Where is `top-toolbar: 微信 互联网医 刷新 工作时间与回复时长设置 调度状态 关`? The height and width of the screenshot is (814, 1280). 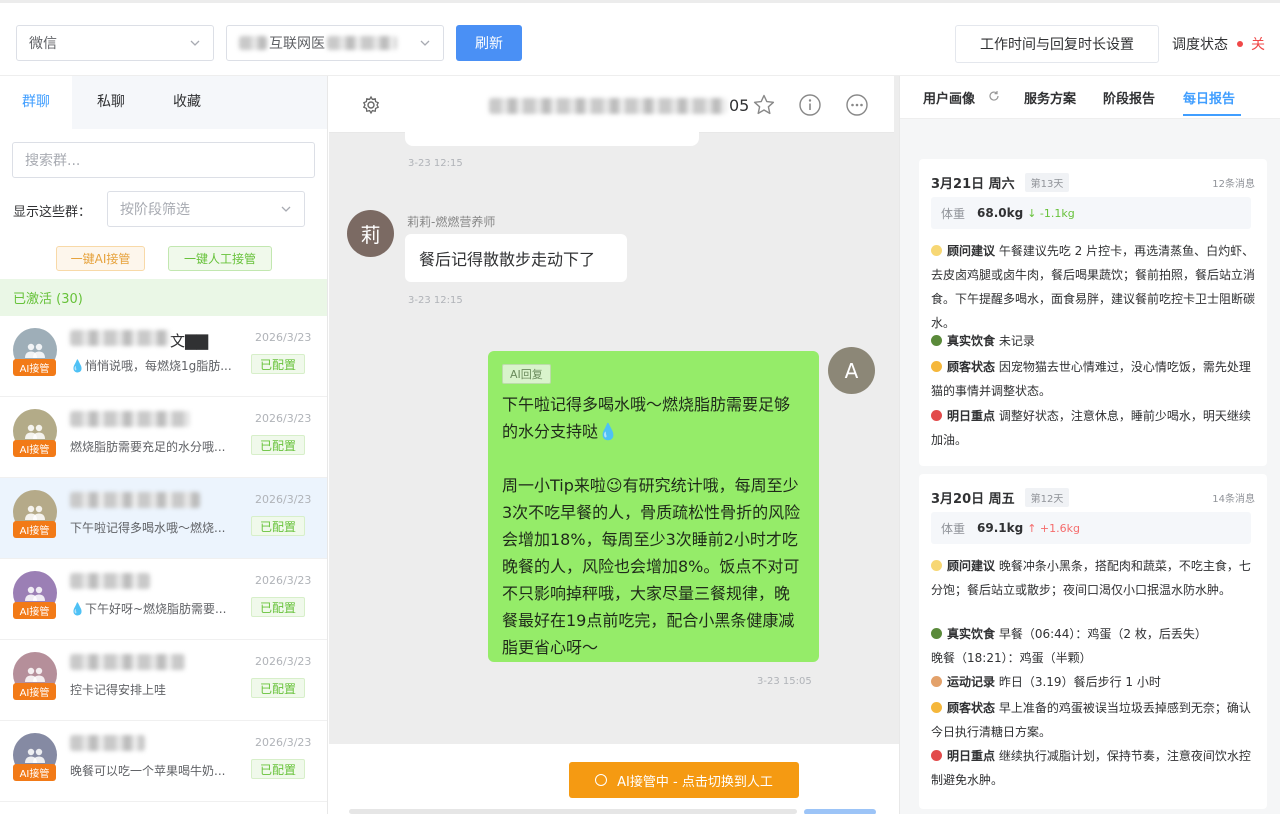 top-toolbar: 微信 互联网医 刷新 工作时间与回复时长设置 调度状态 关 is located at coordinates (640, 38).